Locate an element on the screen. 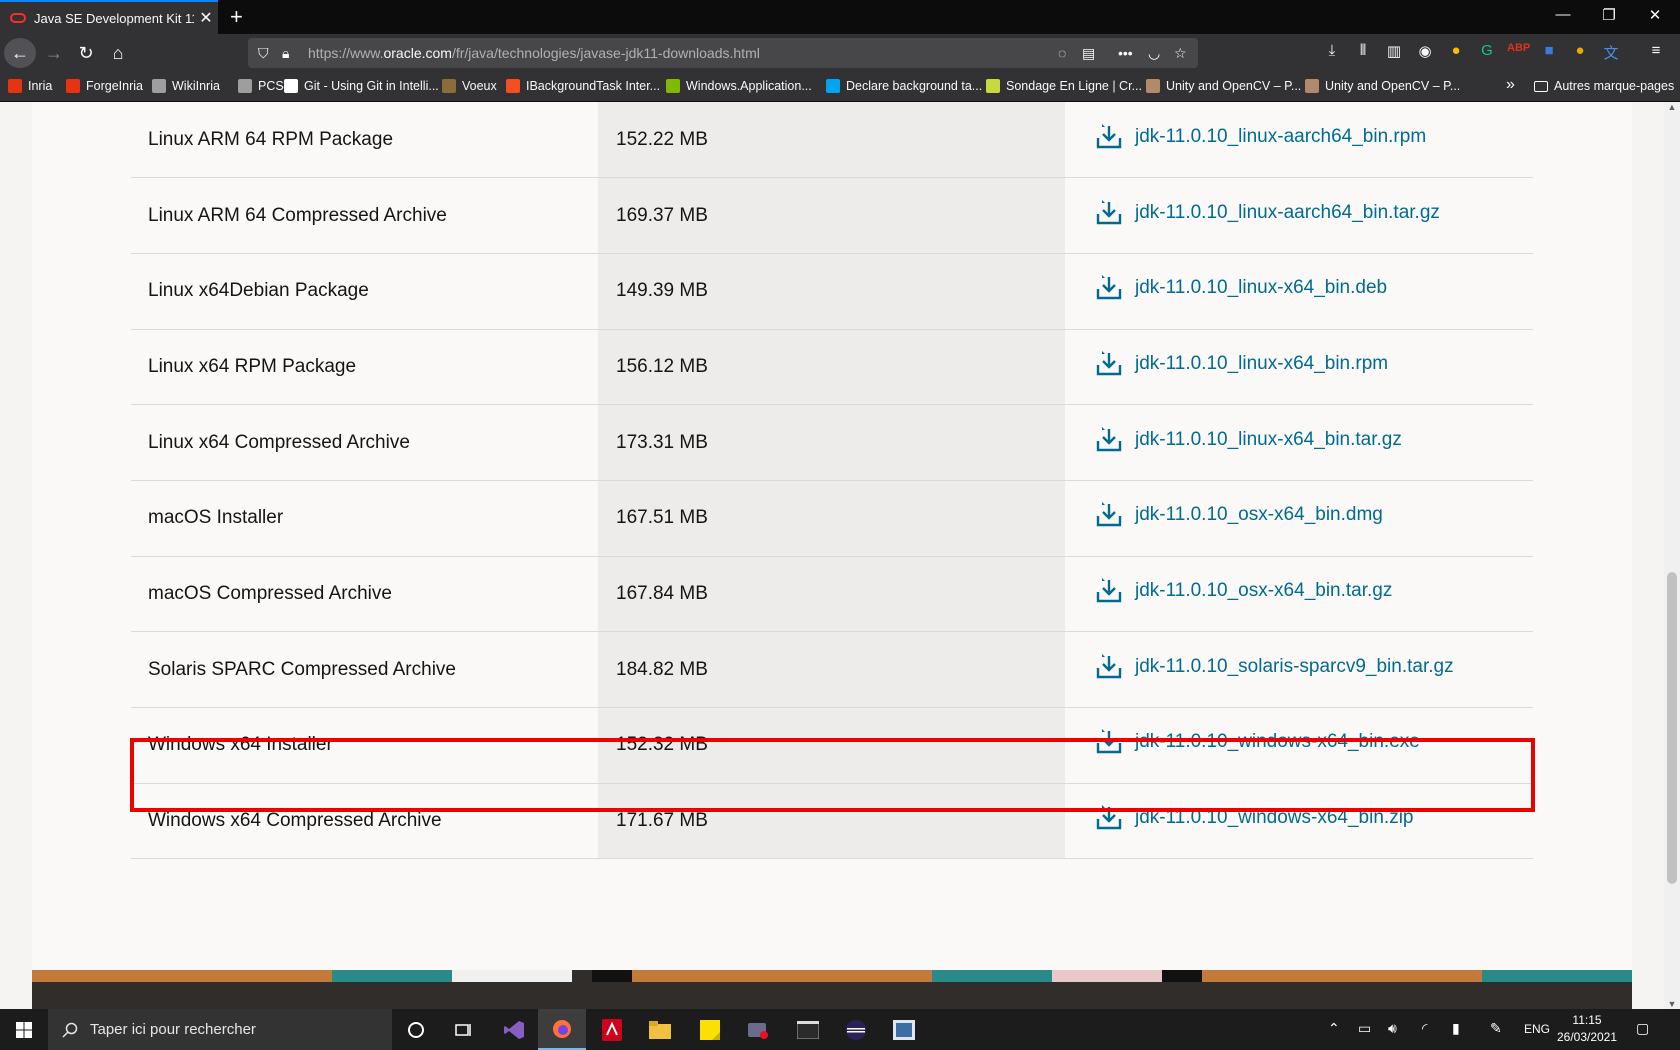 This screenshot has width=1680, height=1050. sidebar-icon: ▥ is located at coordinates (1394, 51).